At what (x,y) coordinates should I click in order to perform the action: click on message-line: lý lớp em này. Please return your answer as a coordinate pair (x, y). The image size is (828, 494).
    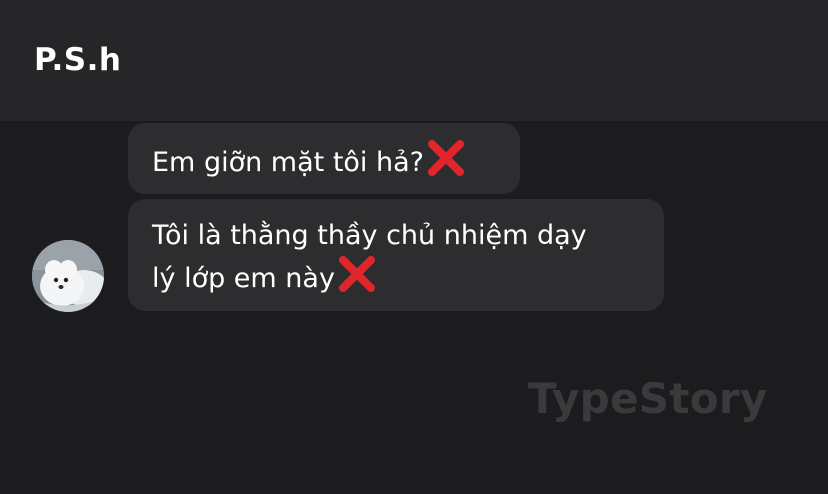
    Looking at the image, I should click on (408, 276).